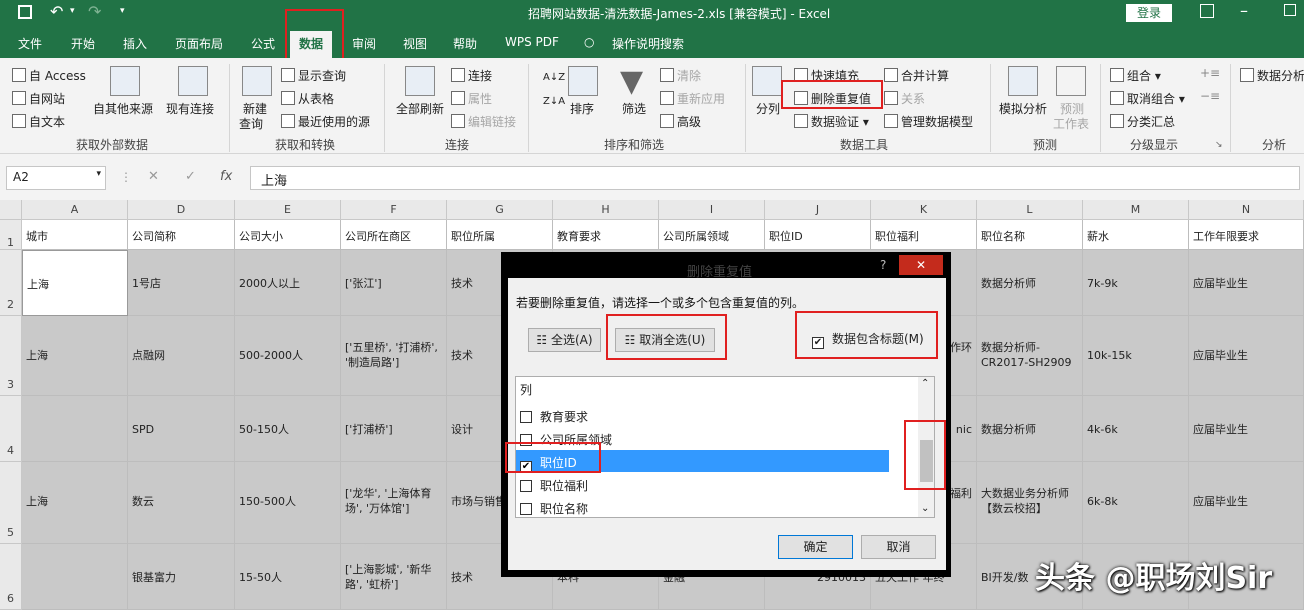 The width and height of the screenshot is (1304, 610). Describe the element at coordinates (925, 383) in the screenshot. I see `scroll-up-icon: ⌃` at that location.